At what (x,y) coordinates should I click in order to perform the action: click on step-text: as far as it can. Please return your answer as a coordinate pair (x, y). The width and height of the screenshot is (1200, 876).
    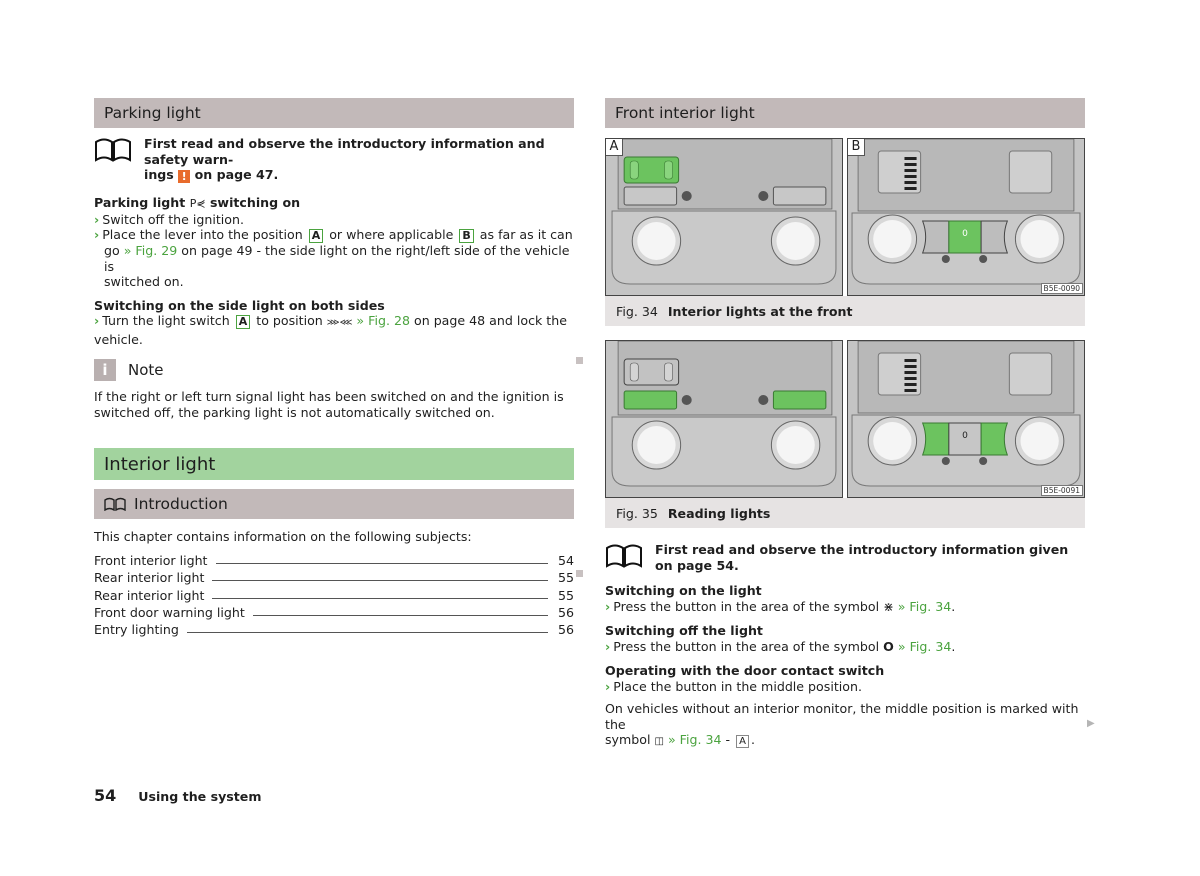
    Looking at the image, I should click on (526, 234).